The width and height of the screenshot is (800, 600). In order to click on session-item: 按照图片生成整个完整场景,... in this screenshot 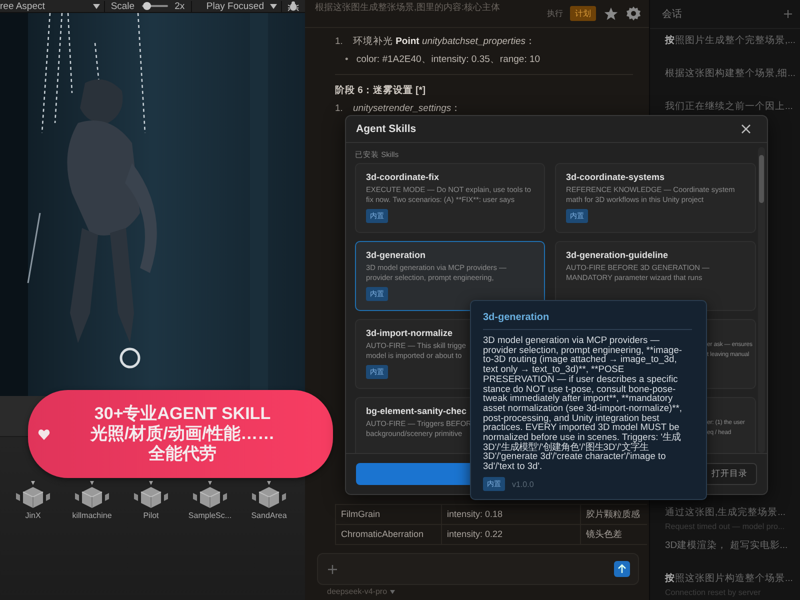, I will do `click(725, 45)`.